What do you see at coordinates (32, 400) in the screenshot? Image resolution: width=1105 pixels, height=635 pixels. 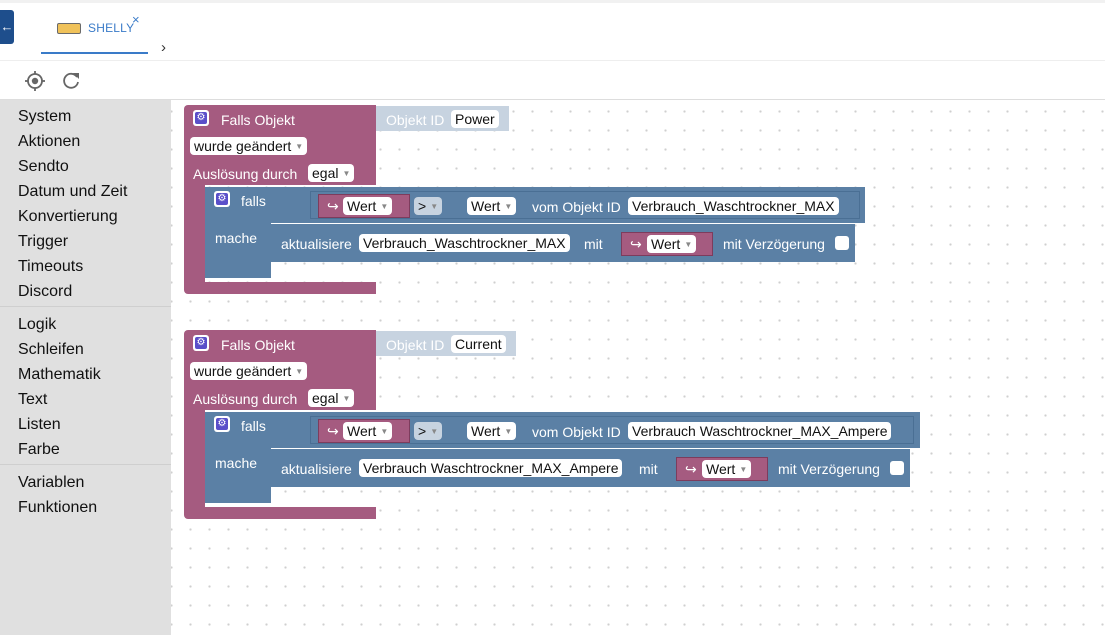 I see `category-text: Text` at bounding box center [32, 400].